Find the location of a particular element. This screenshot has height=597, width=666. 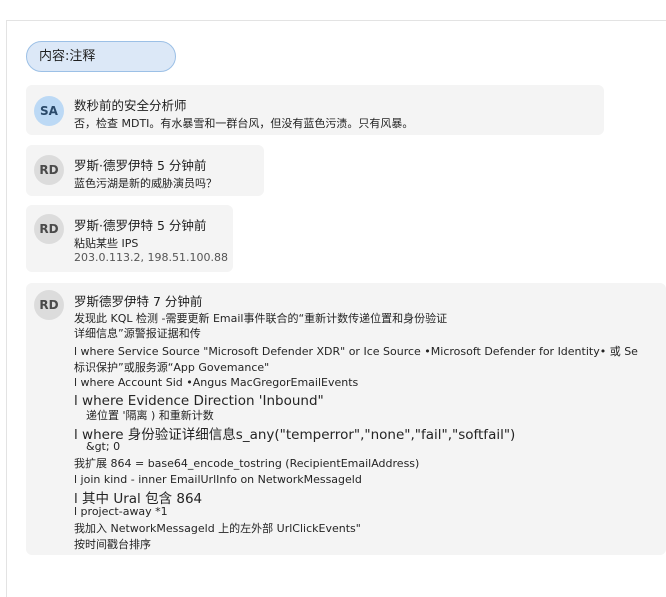

query-line: 按时间戳台排序 is located at coordinates (112, 544).